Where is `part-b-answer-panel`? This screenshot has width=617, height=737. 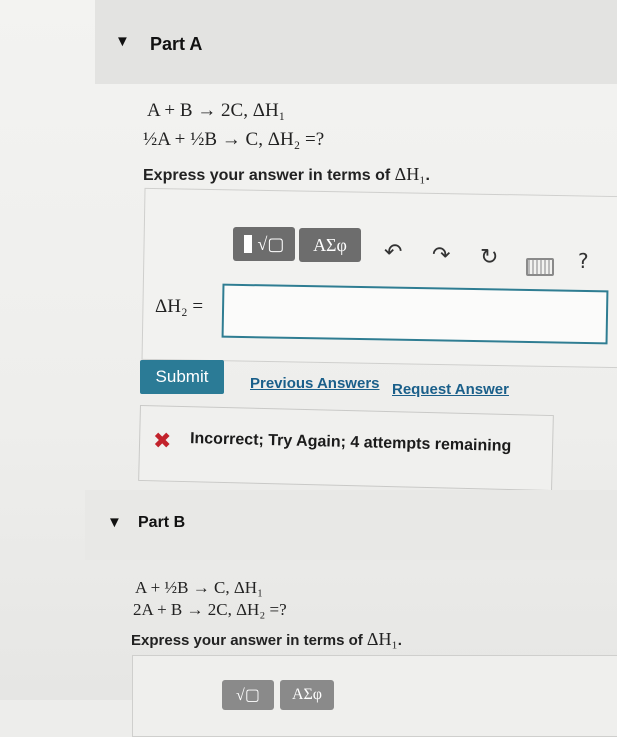
part-b-answer-panel is located at coordinates (374, 696).